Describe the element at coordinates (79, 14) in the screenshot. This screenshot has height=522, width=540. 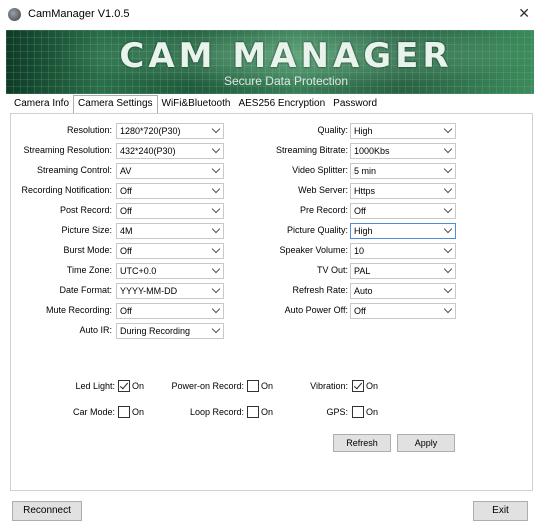
I see `window-title: CamManager V1.0.5` at that location.